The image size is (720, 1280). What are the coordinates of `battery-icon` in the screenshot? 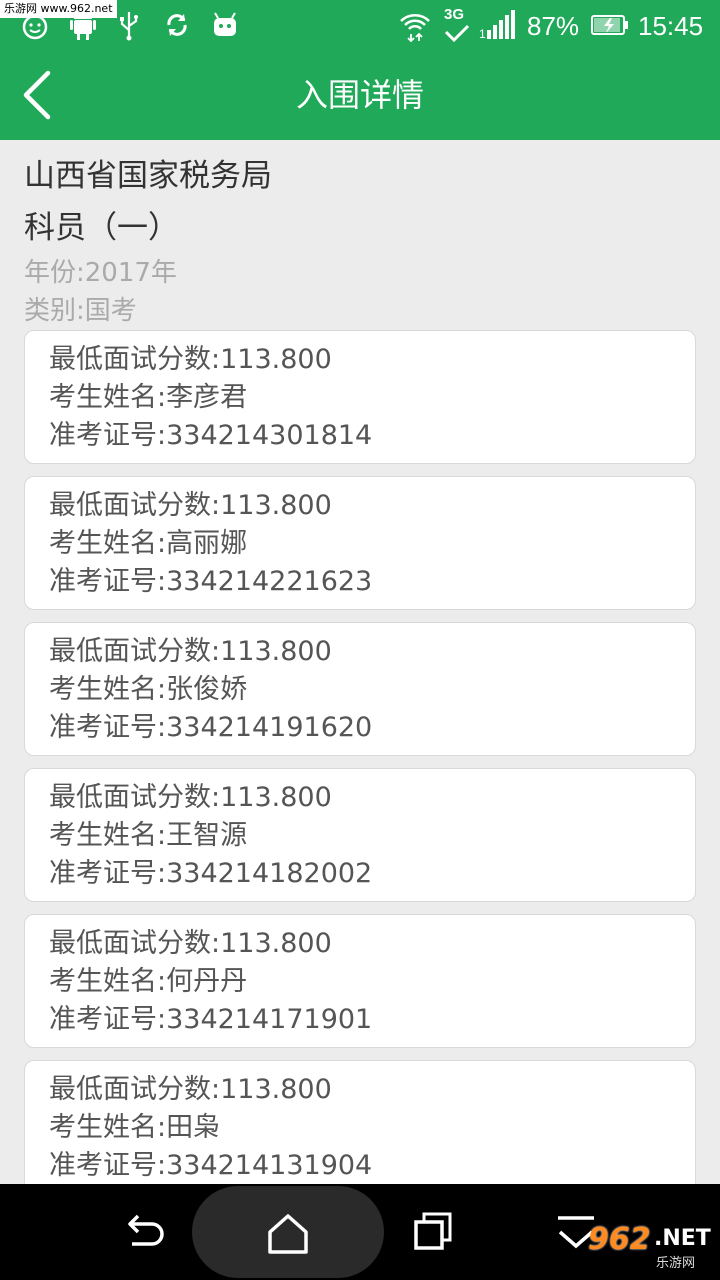 It's located at (609, 25).